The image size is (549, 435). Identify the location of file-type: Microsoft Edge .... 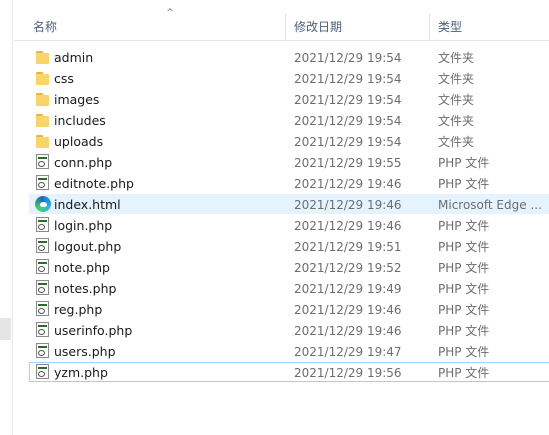
(490, 205).